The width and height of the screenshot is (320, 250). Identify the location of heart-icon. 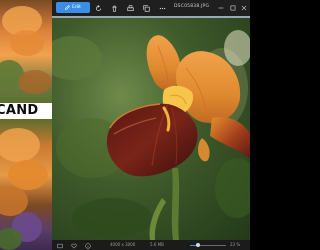
(73, 245).